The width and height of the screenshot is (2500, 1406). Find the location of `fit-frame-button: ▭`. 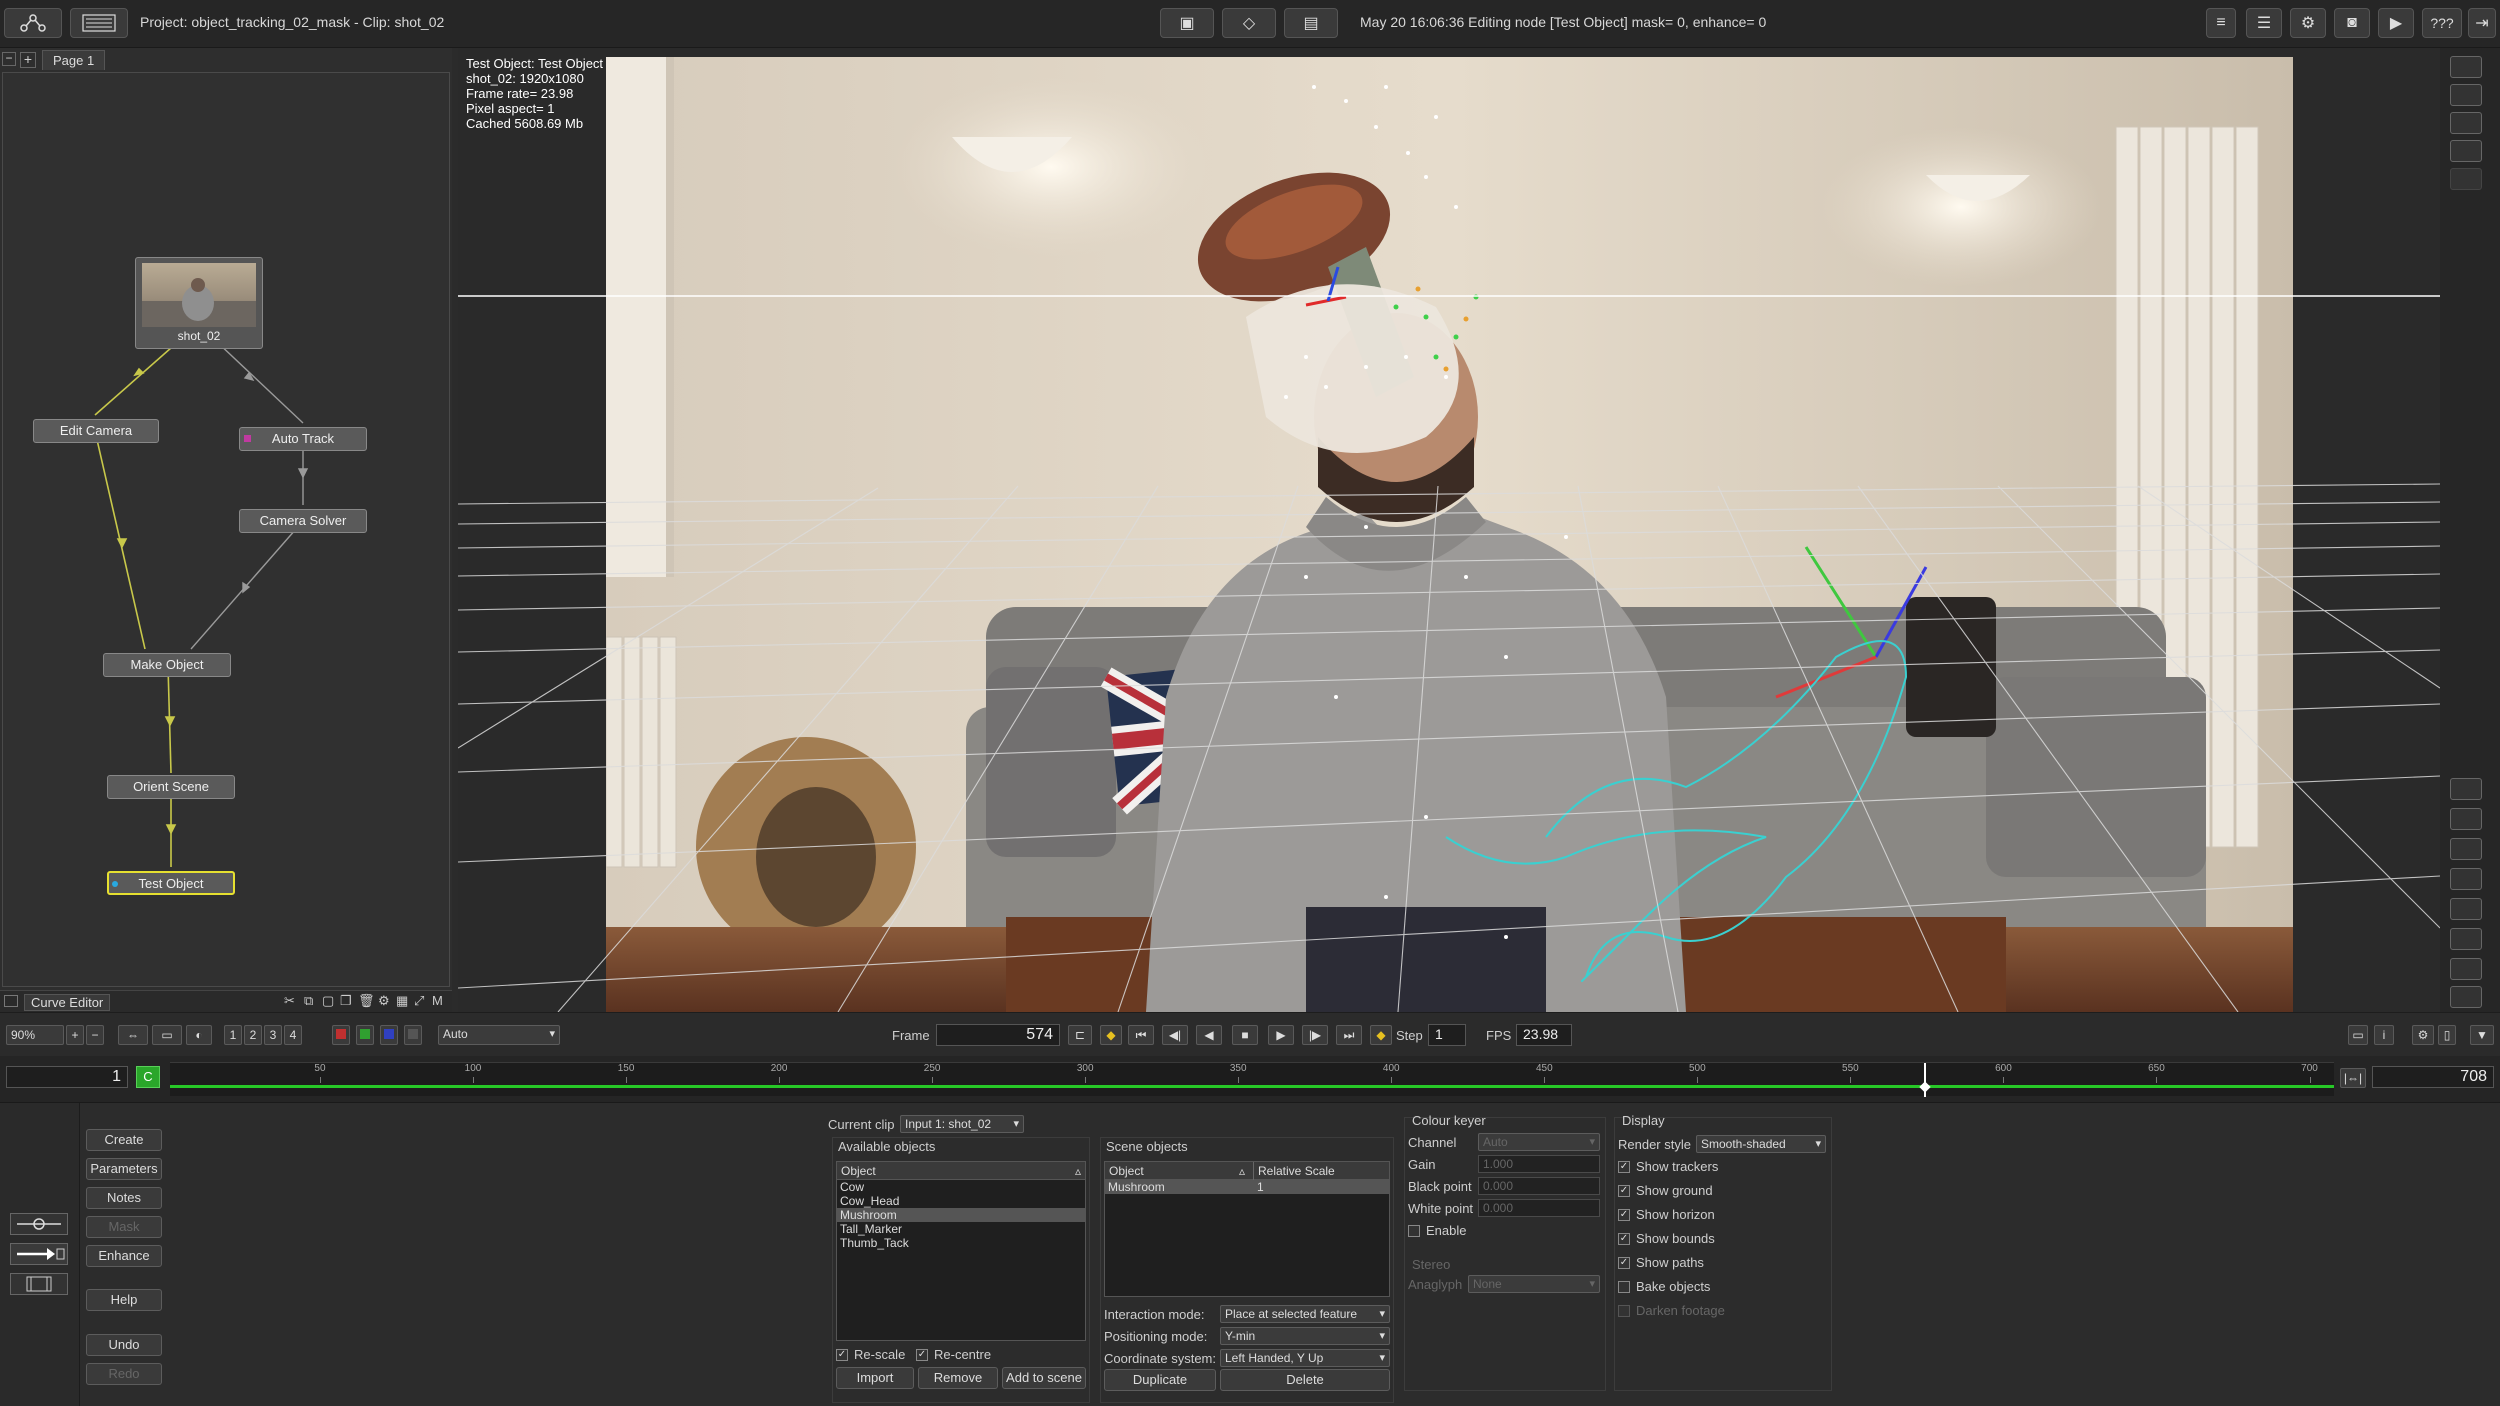

fit-frame-button: ▭ is located at coordinates (167, 1035).